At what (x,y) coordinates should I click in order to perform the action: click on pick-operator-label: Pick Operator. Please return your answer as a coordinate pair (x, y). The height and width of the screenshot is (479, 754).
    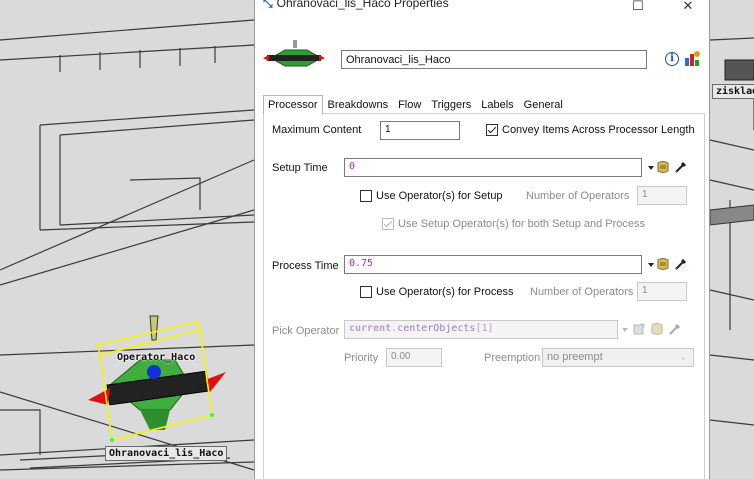
    Looking at the image, I should click on (306, 331).